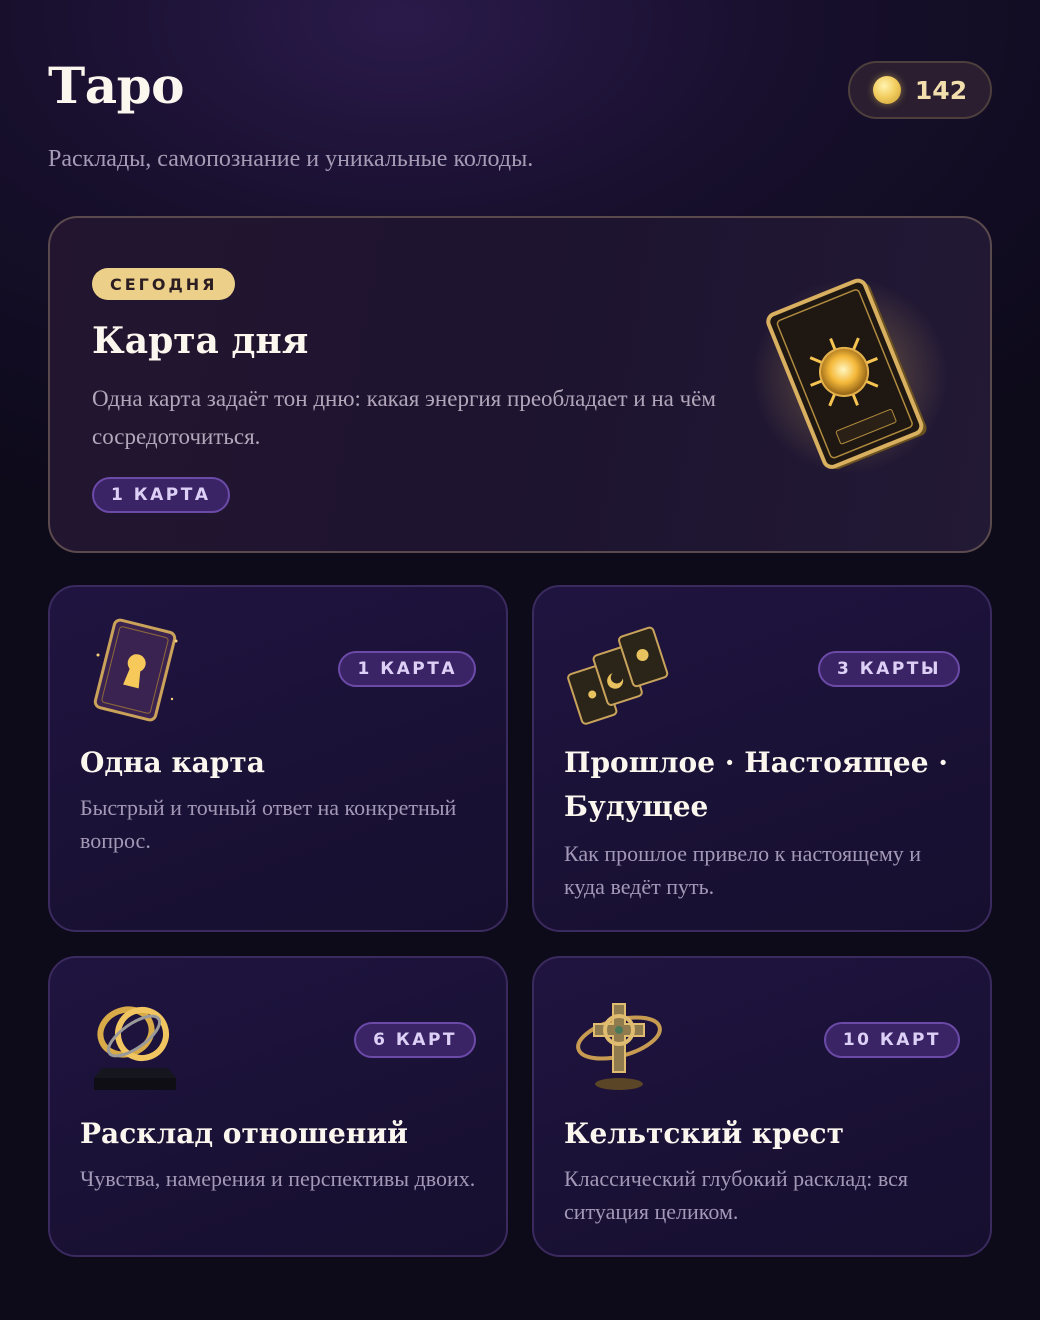 The image size is (1040, 1320). Describe the element at coordinates (135, 670) in the screenshot. I see `keyhole-card-image` at that location.